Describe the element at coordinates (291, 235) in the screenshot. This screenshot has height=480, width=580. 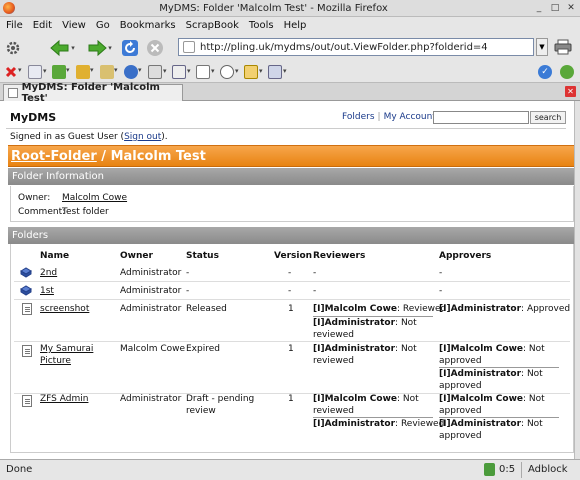
I see `folders-heading: Folders` at that location.